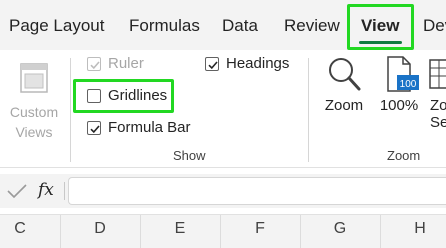 The image size is (446, 248). Describe the element at coordinates (260, 229) in the screenshot. I see `column-header-f: F` at that location.